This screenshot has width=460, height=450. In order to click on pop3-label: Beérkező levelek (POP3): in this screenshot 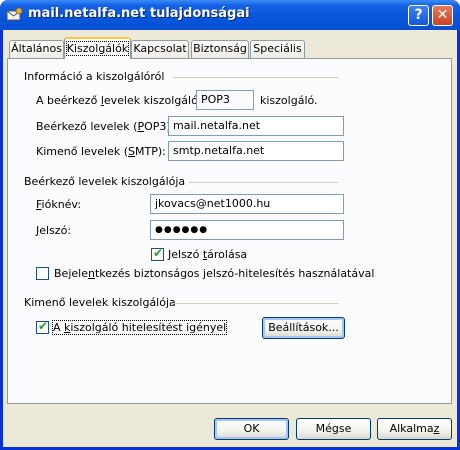, I will do `click(105, 126)`.